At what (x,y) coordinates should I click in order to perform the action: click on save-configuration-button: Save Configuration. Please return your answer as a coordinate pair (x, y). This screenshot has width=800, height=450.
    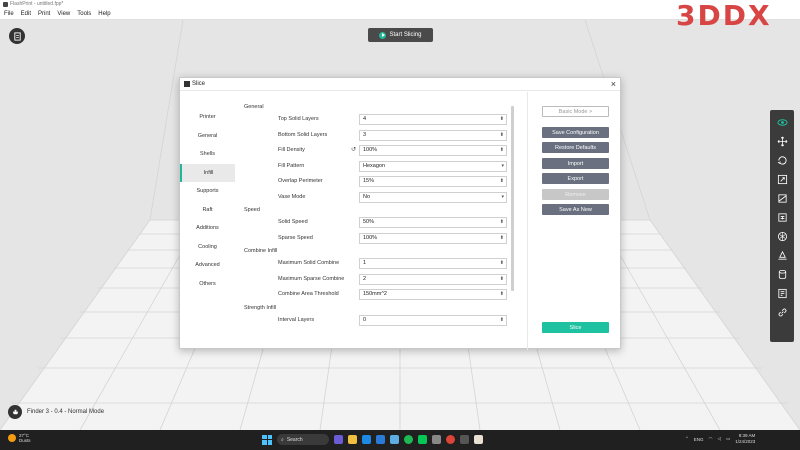
    Looking at the image, I should click on (575, 132).